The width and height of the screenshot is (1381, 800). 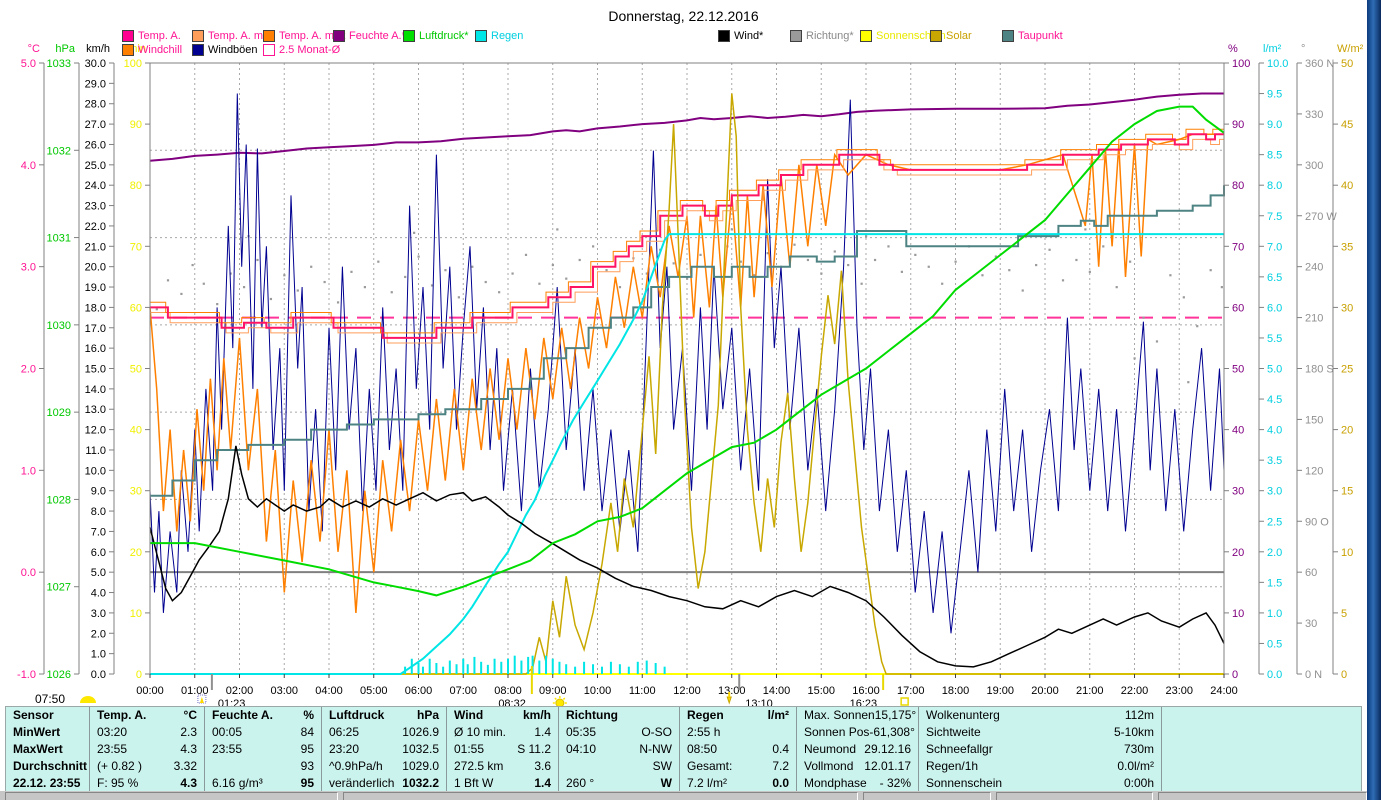 I want to click on table-cell: 3.6, so click(x=542, y=765).